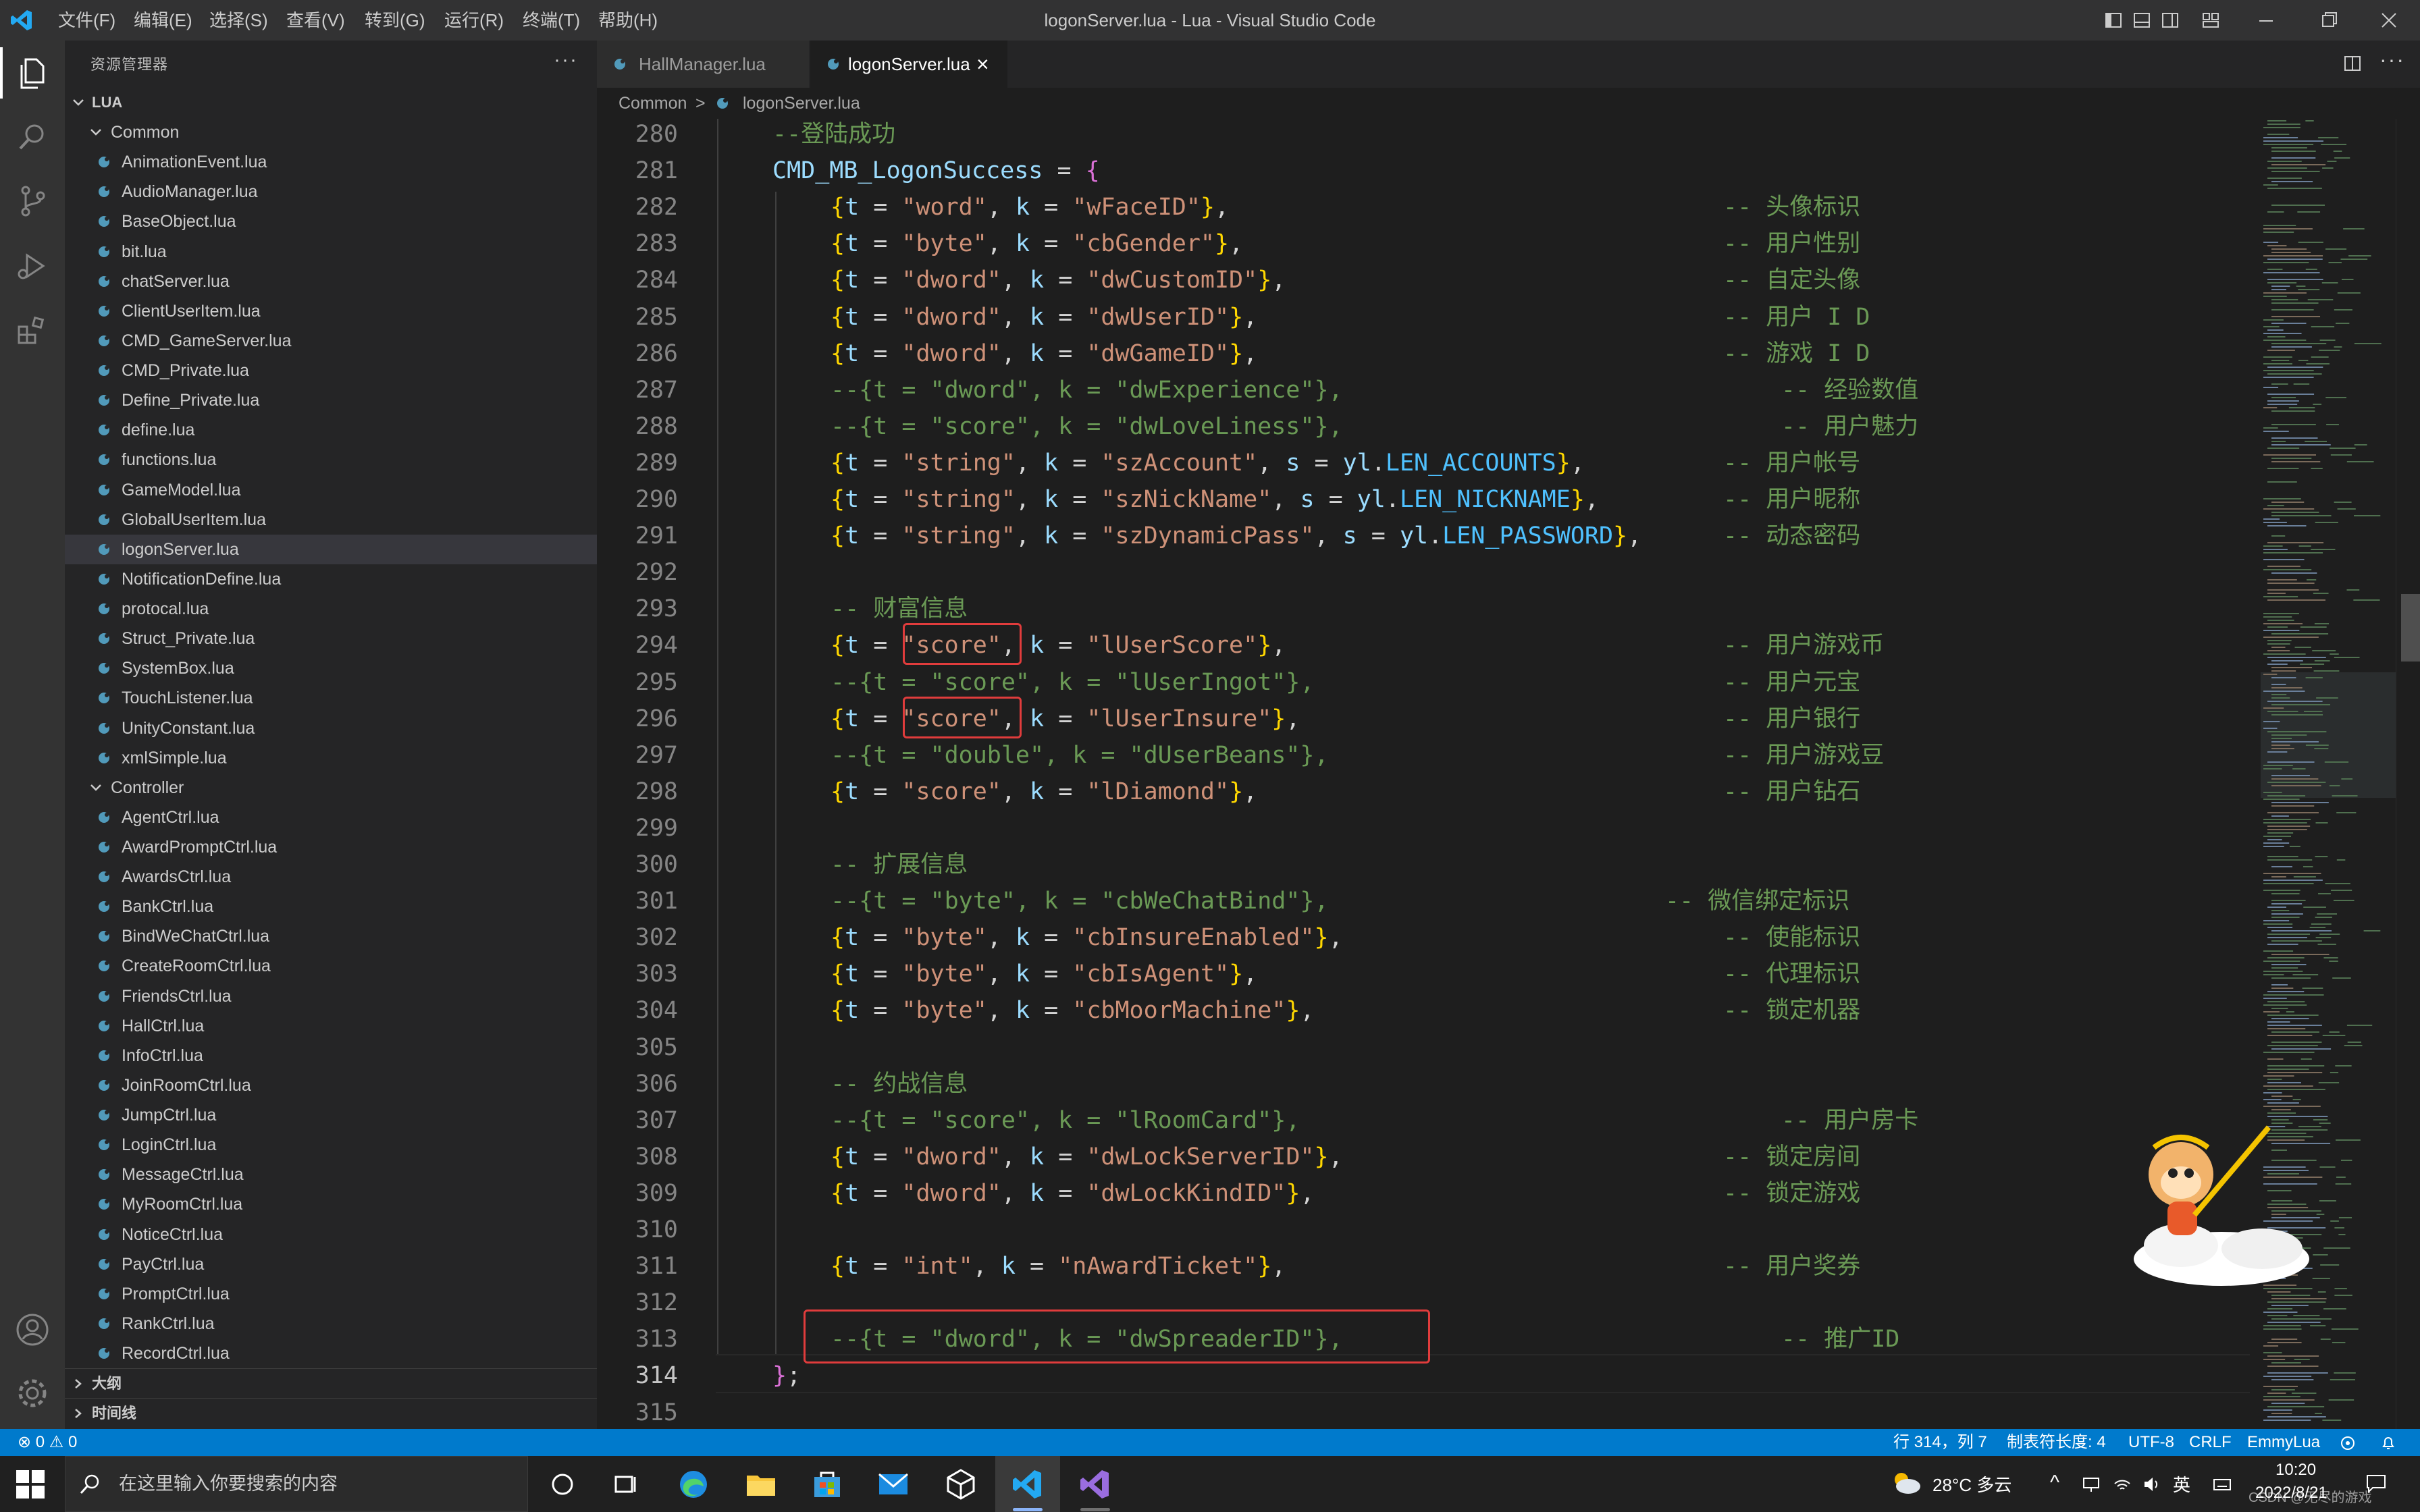  What do you see at coordinates (1037, 243) in the screenshot?
I see `code-line: {t = "byte", k = "cbGender"},` at bounding box center [1037, 243].